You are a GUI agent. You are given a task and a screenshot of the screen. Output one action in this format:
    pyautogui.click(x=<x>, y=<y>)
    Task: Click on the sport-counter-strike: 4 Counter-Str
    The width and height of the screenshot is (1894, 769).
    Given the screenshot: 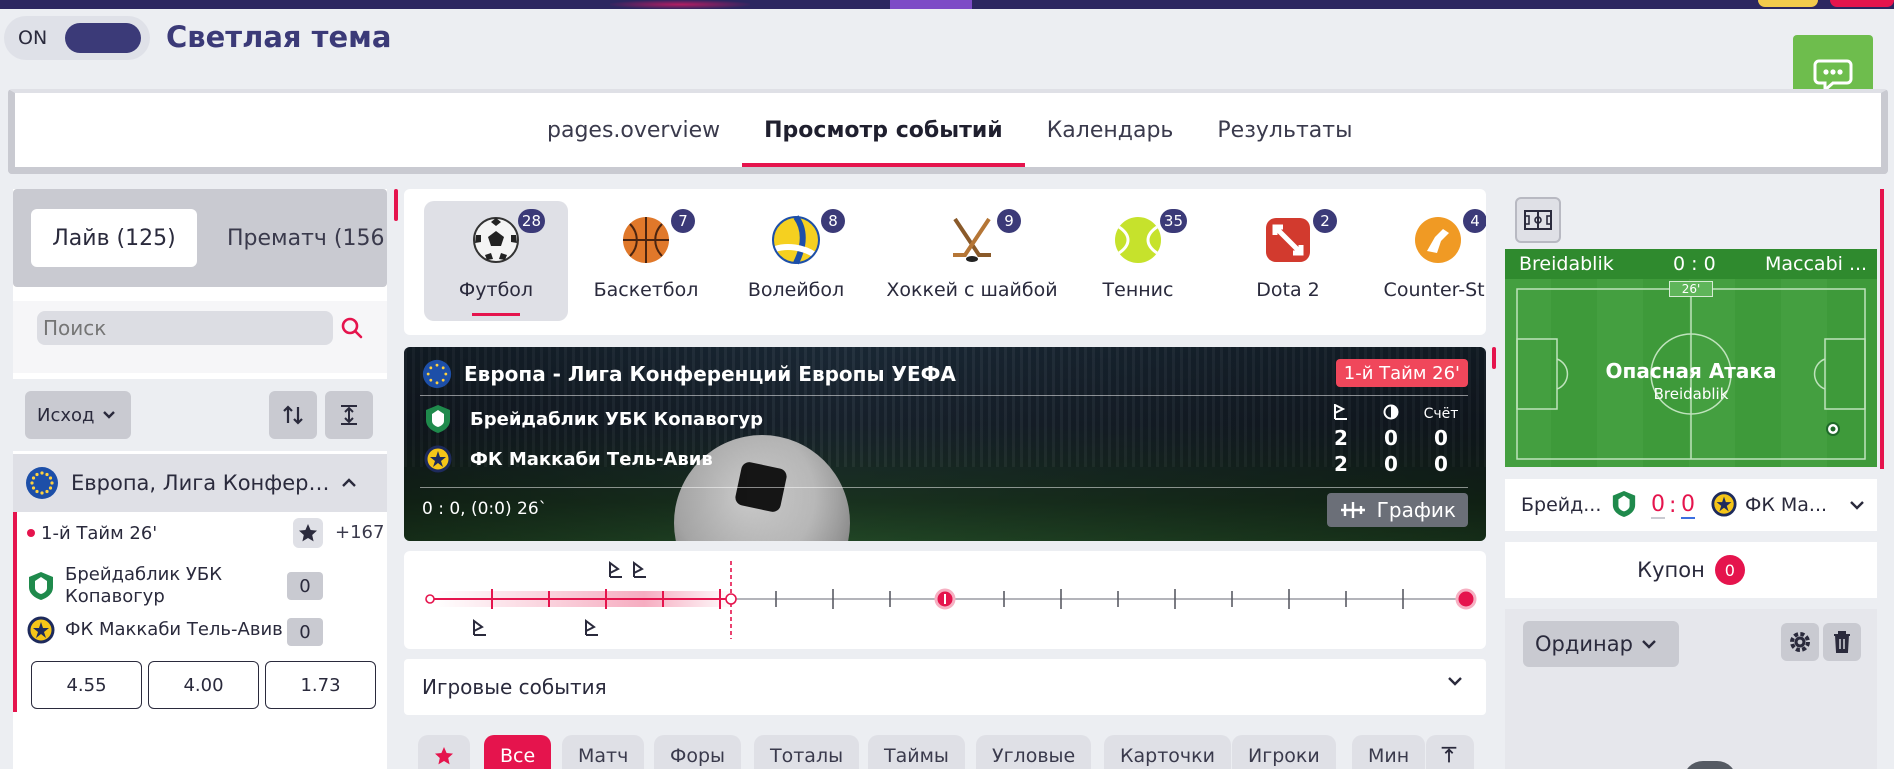 What is the action you would take?
    pyautogui.click(x=1426, y=261)
    